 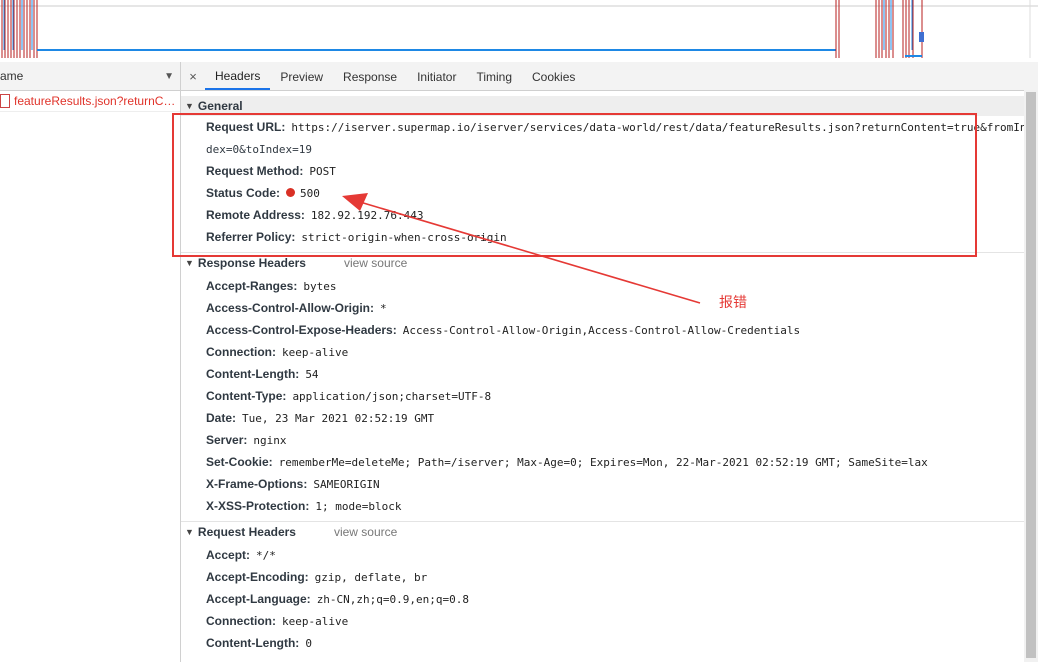 What do you see at coordinates (367, 215) in the screenshot?
I see `remote-address-value: 182.92.192.76:443` at bounding box center [367, 215].